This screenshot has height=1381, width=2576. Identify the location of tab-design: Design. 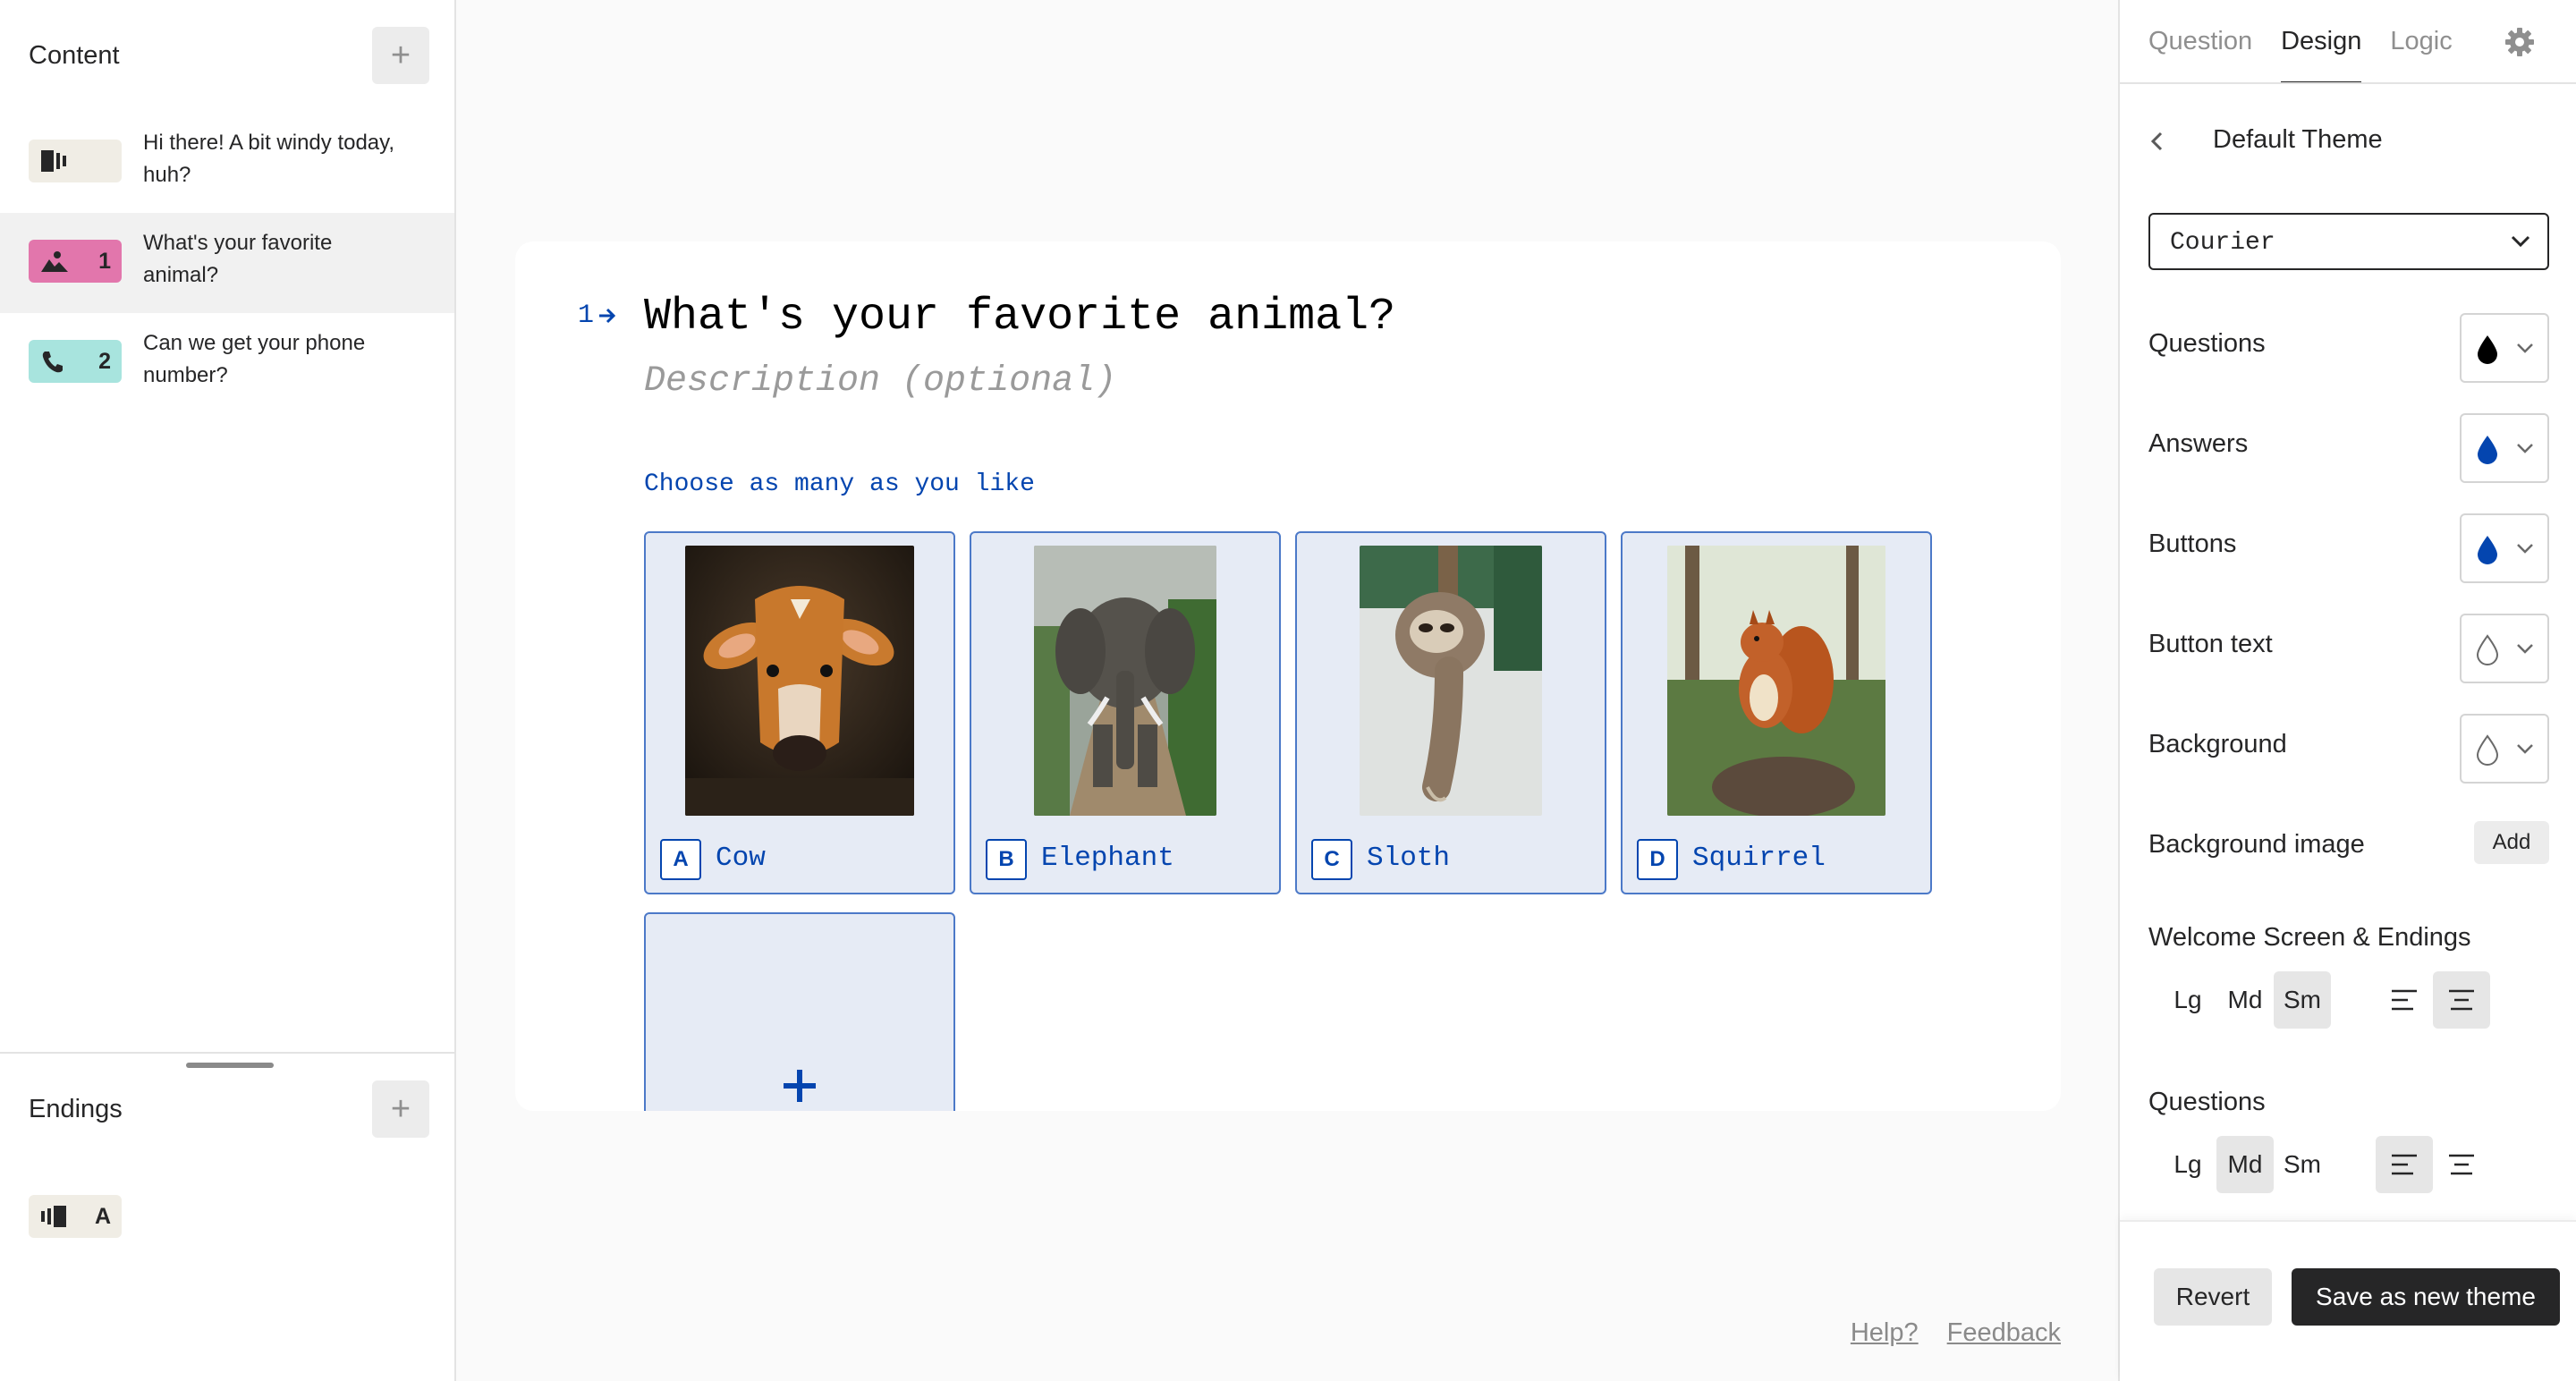
(2321, 42).